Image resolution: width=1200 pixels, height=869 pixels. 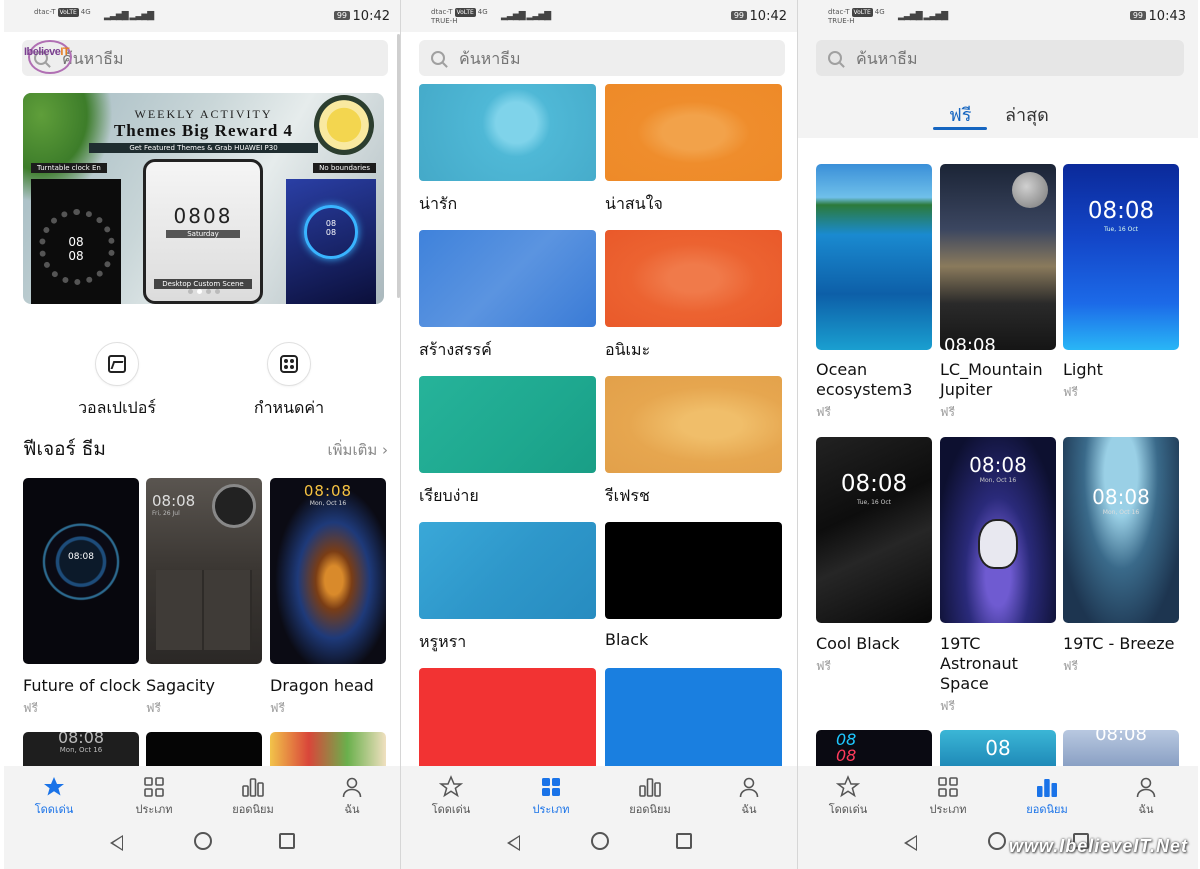 I want to click on category-black, so click(x=693, y=570).